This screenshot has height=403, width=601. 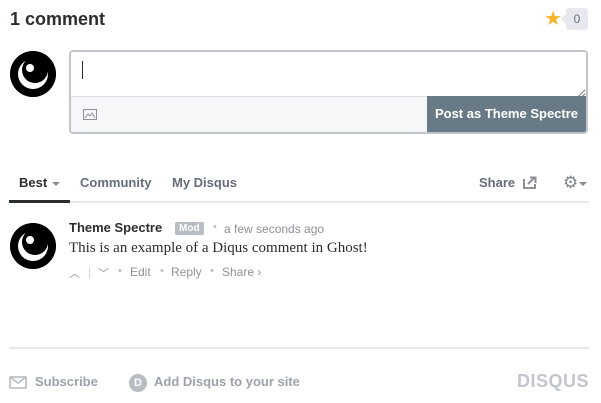 I want to click on reply-link: Reply, so click(x=186, y=272).